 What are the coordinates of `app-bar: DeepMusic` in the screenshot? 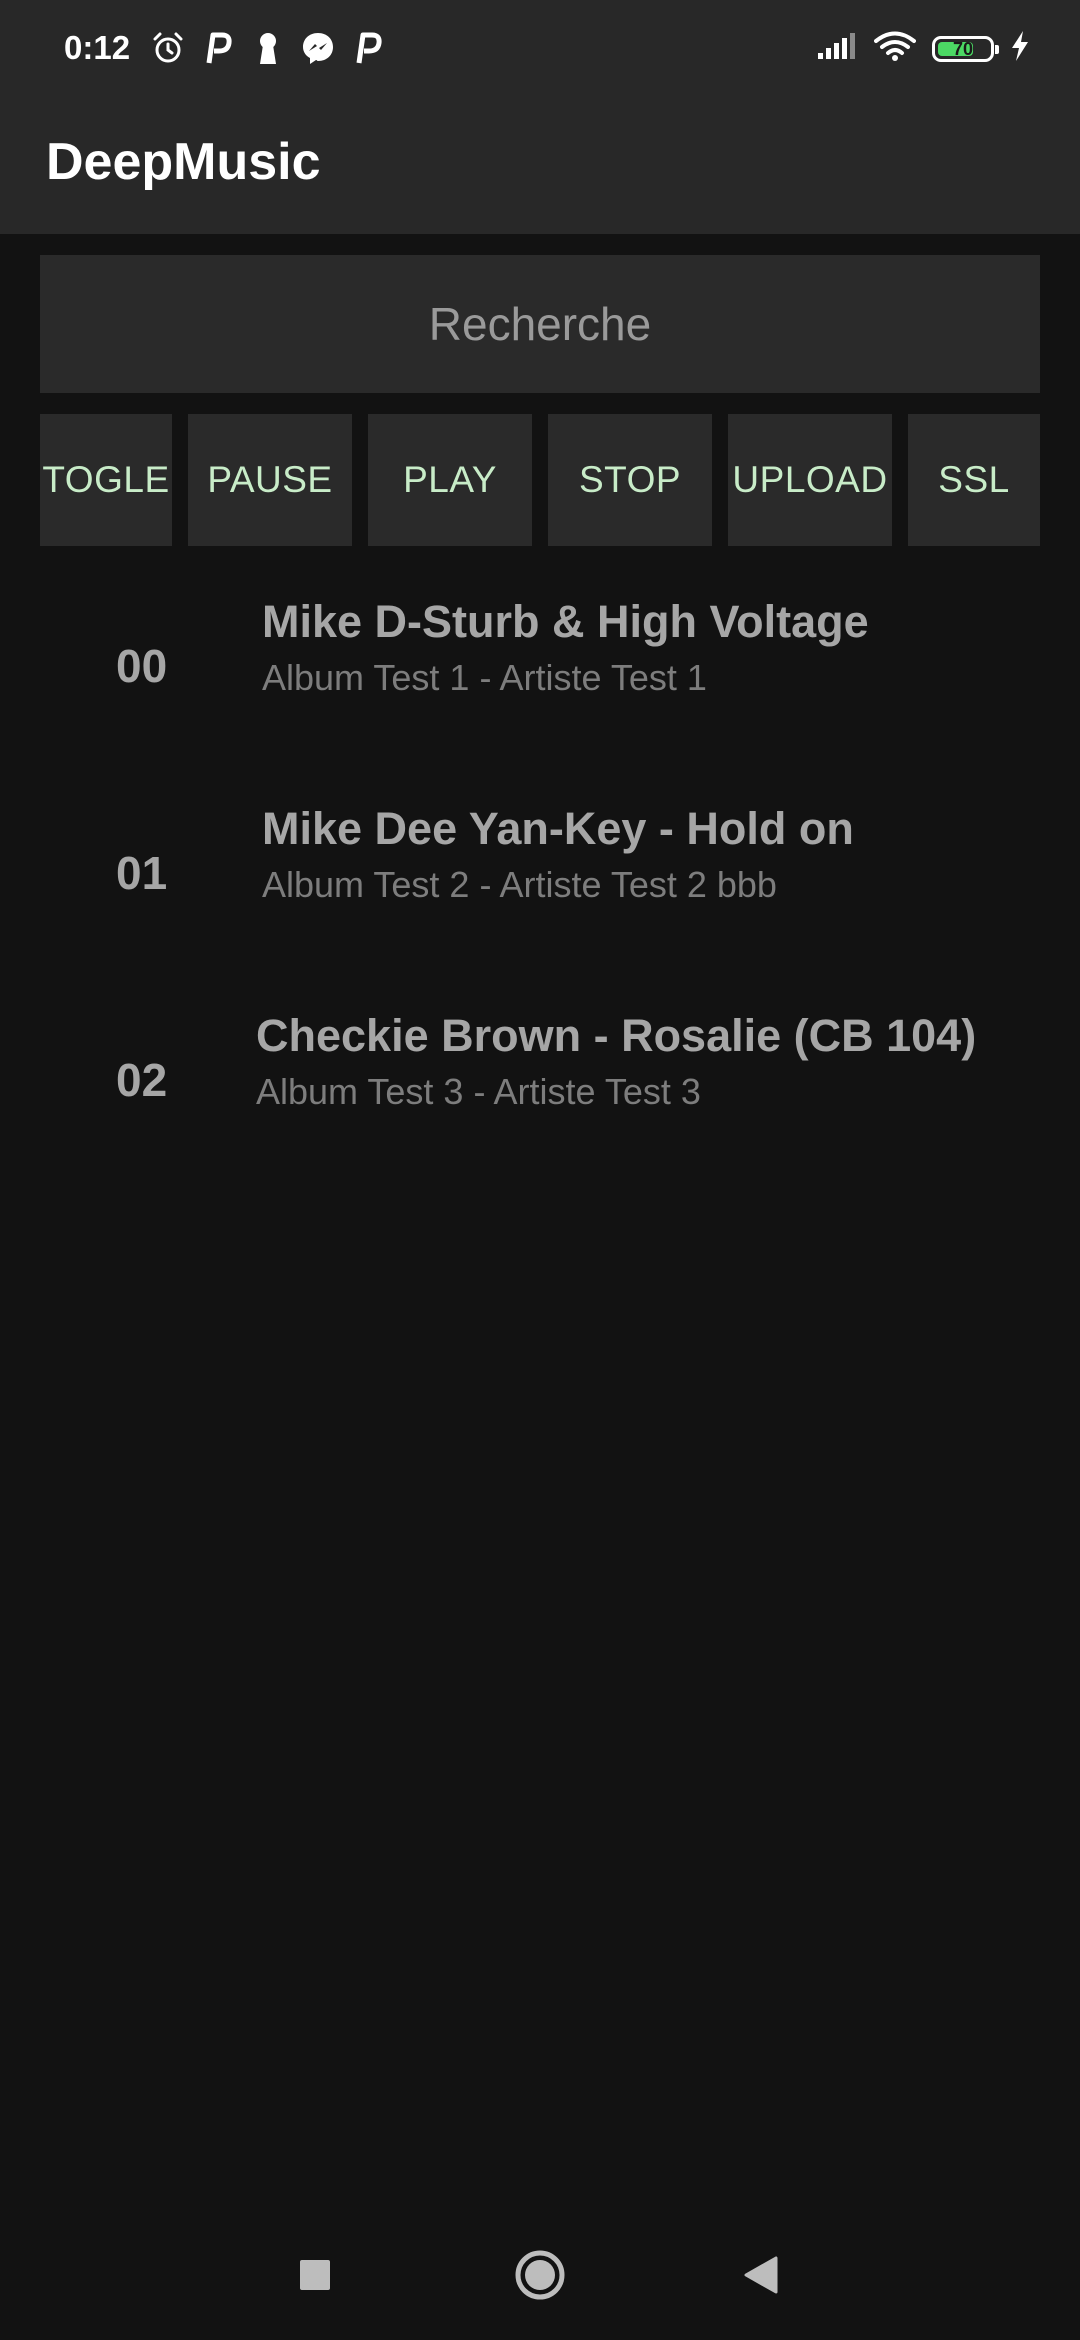 It's located at (540, 165).